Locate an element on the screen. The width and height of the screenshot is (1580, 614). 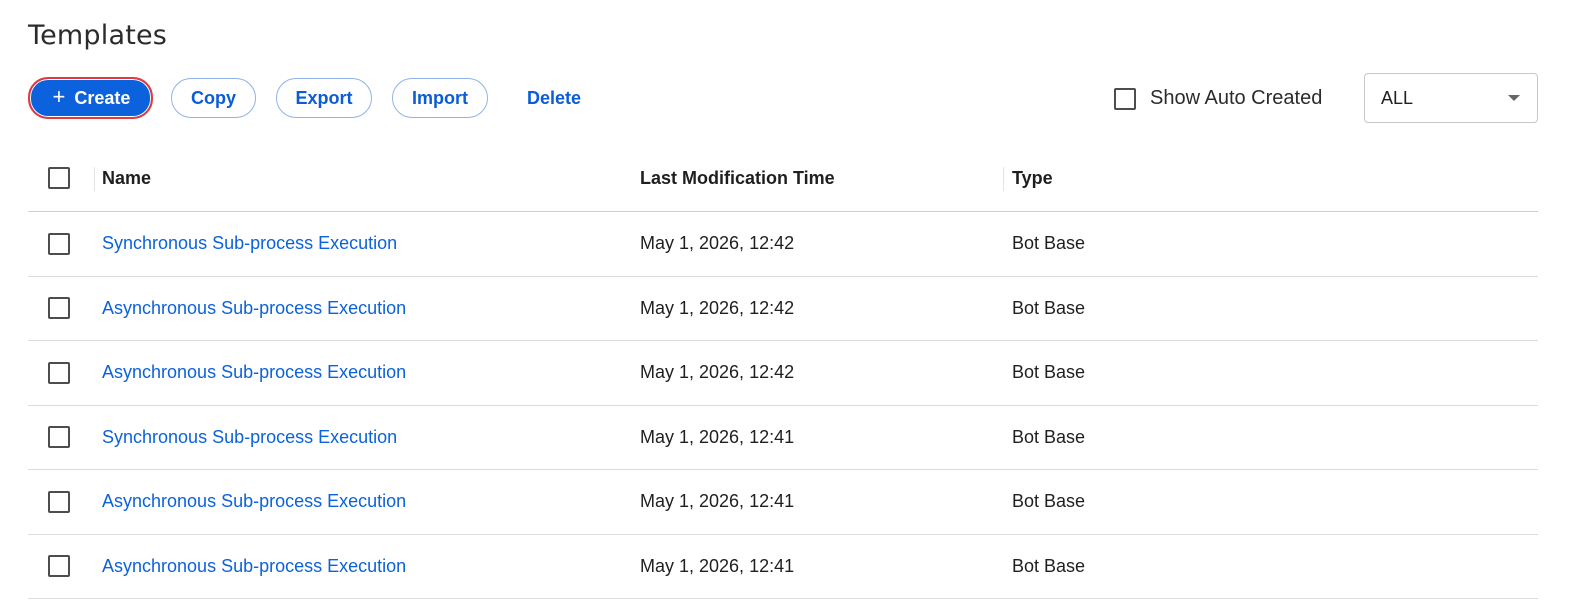
show-auto-created-toggle: Show Auto Created is located at coordinates (1218, 98).